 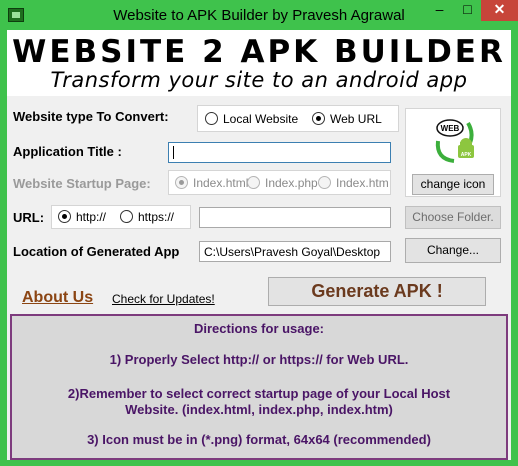 I want to click on radio-https-indicator, so click(x=126, y=216).